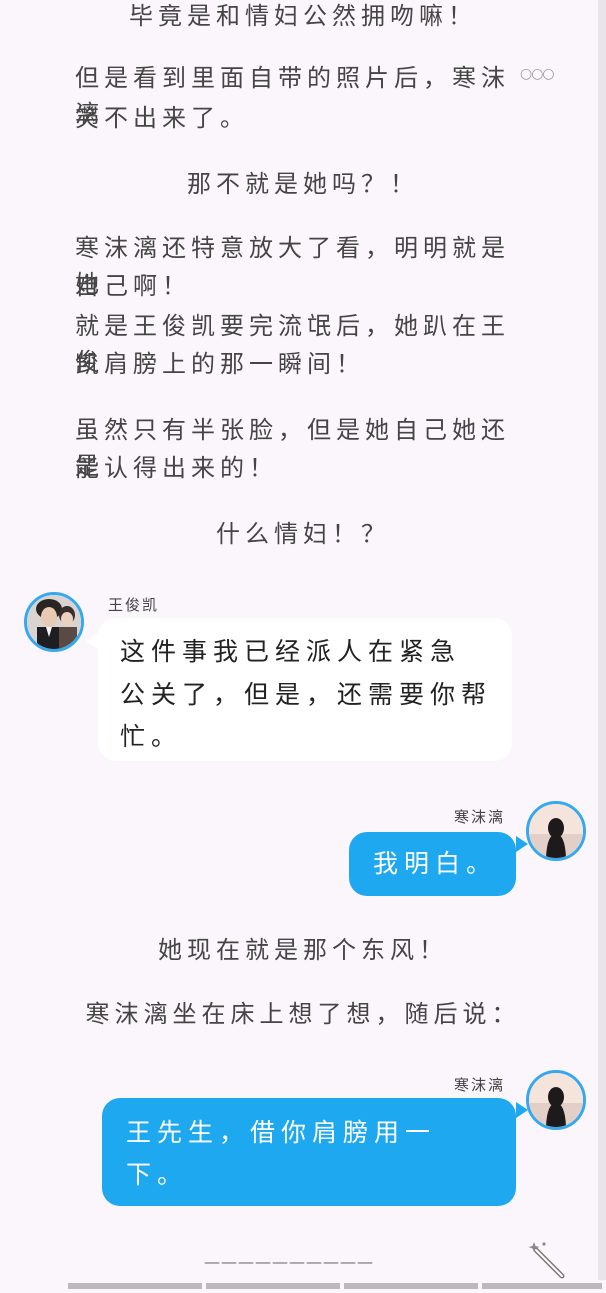 The image size is (606, 1293). I want to click on narration-exclaim: 什么情妇！？, so click(303, 534).